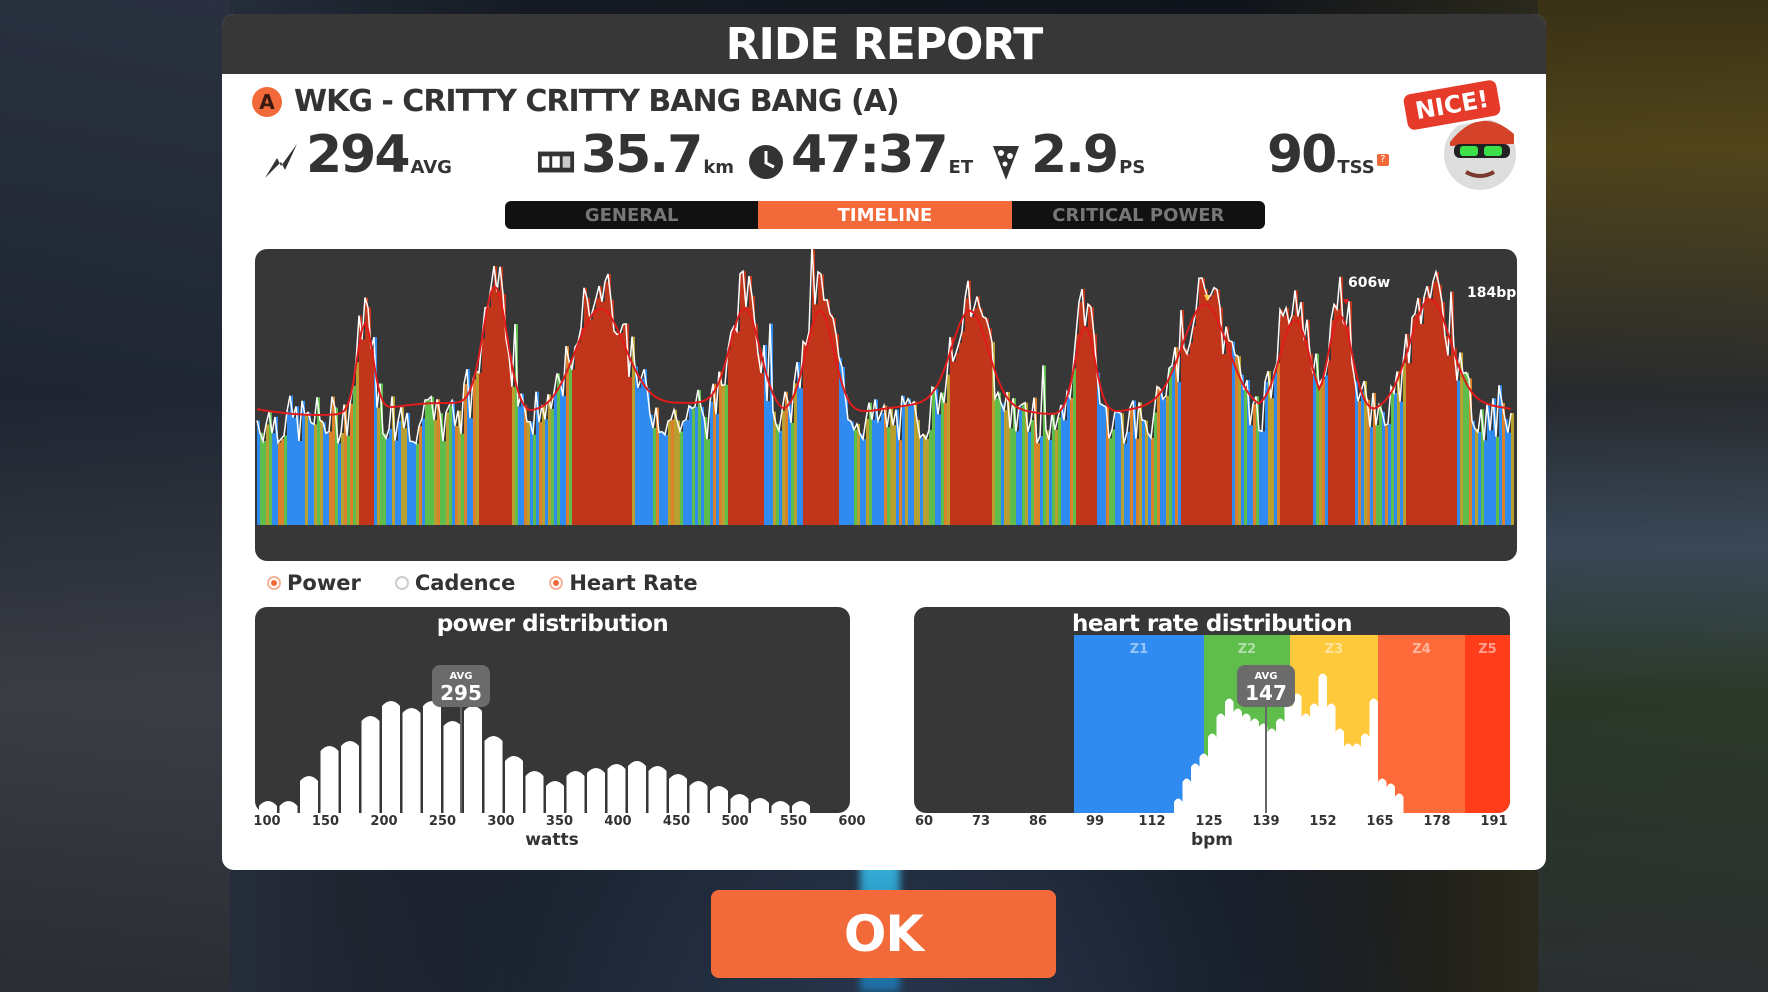 This screenshot has width=1768, height=992. Describe the element at coordinates (1138, 215) in the screenshot. I see `tab-critical-power: CRITICAL POWER` at that location.